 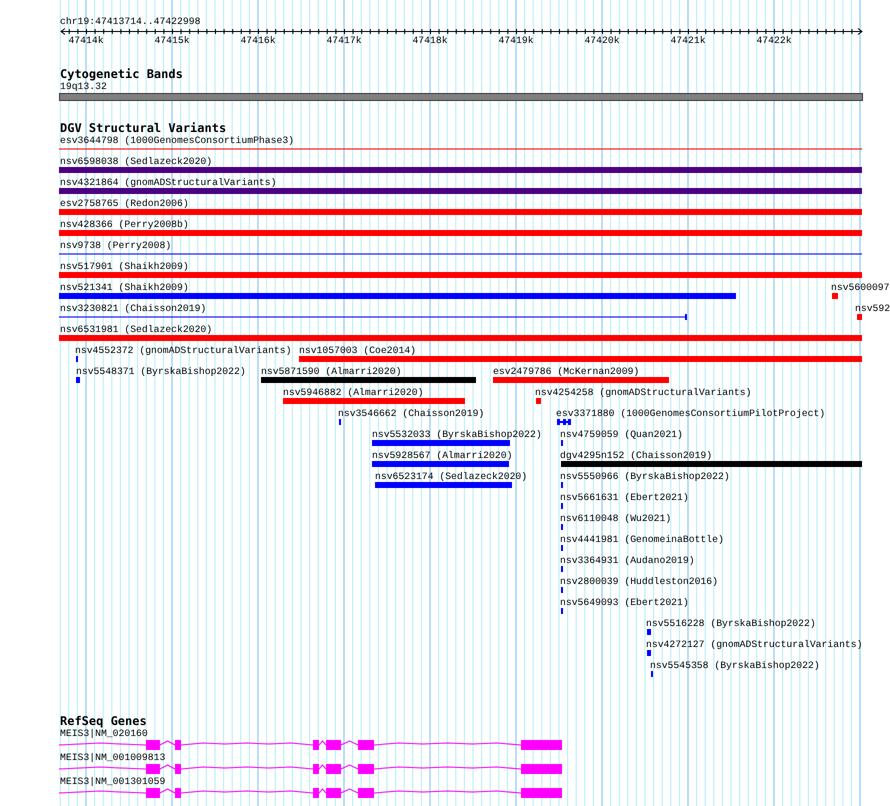 I want to click on cytoband-bar, so click(x=461, y=97).